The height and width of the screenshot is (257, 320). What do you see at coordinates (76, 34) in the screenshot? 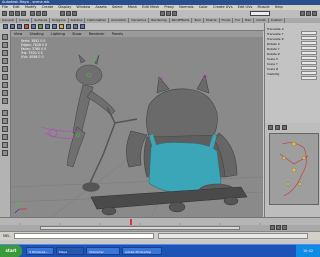
I see `viewport-menu-show: Show` at bounding box center [76, 34].